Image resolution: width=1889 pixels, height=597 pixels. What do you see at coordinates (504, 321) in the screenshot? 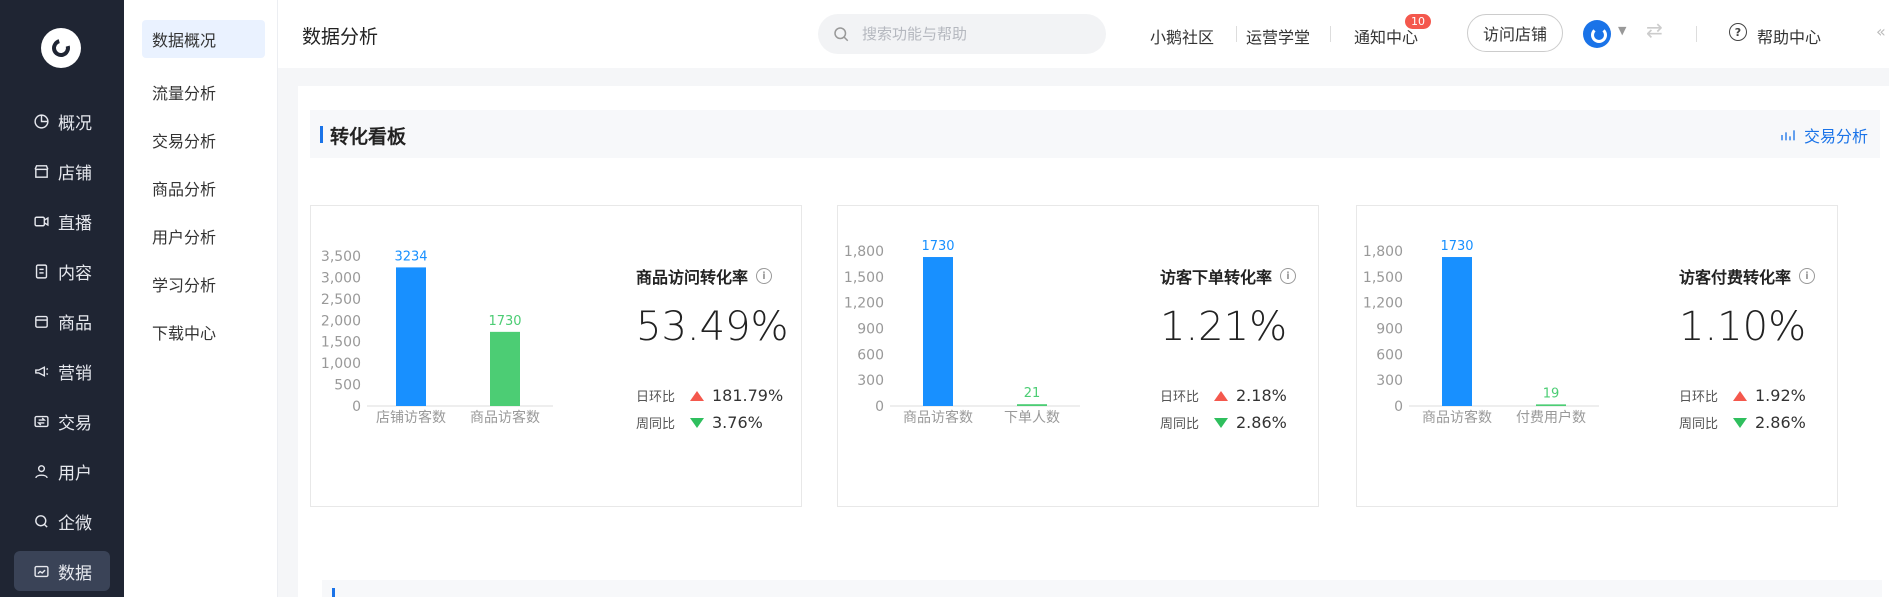
I see `data-label: 1730` at bounding box center [504, 321].